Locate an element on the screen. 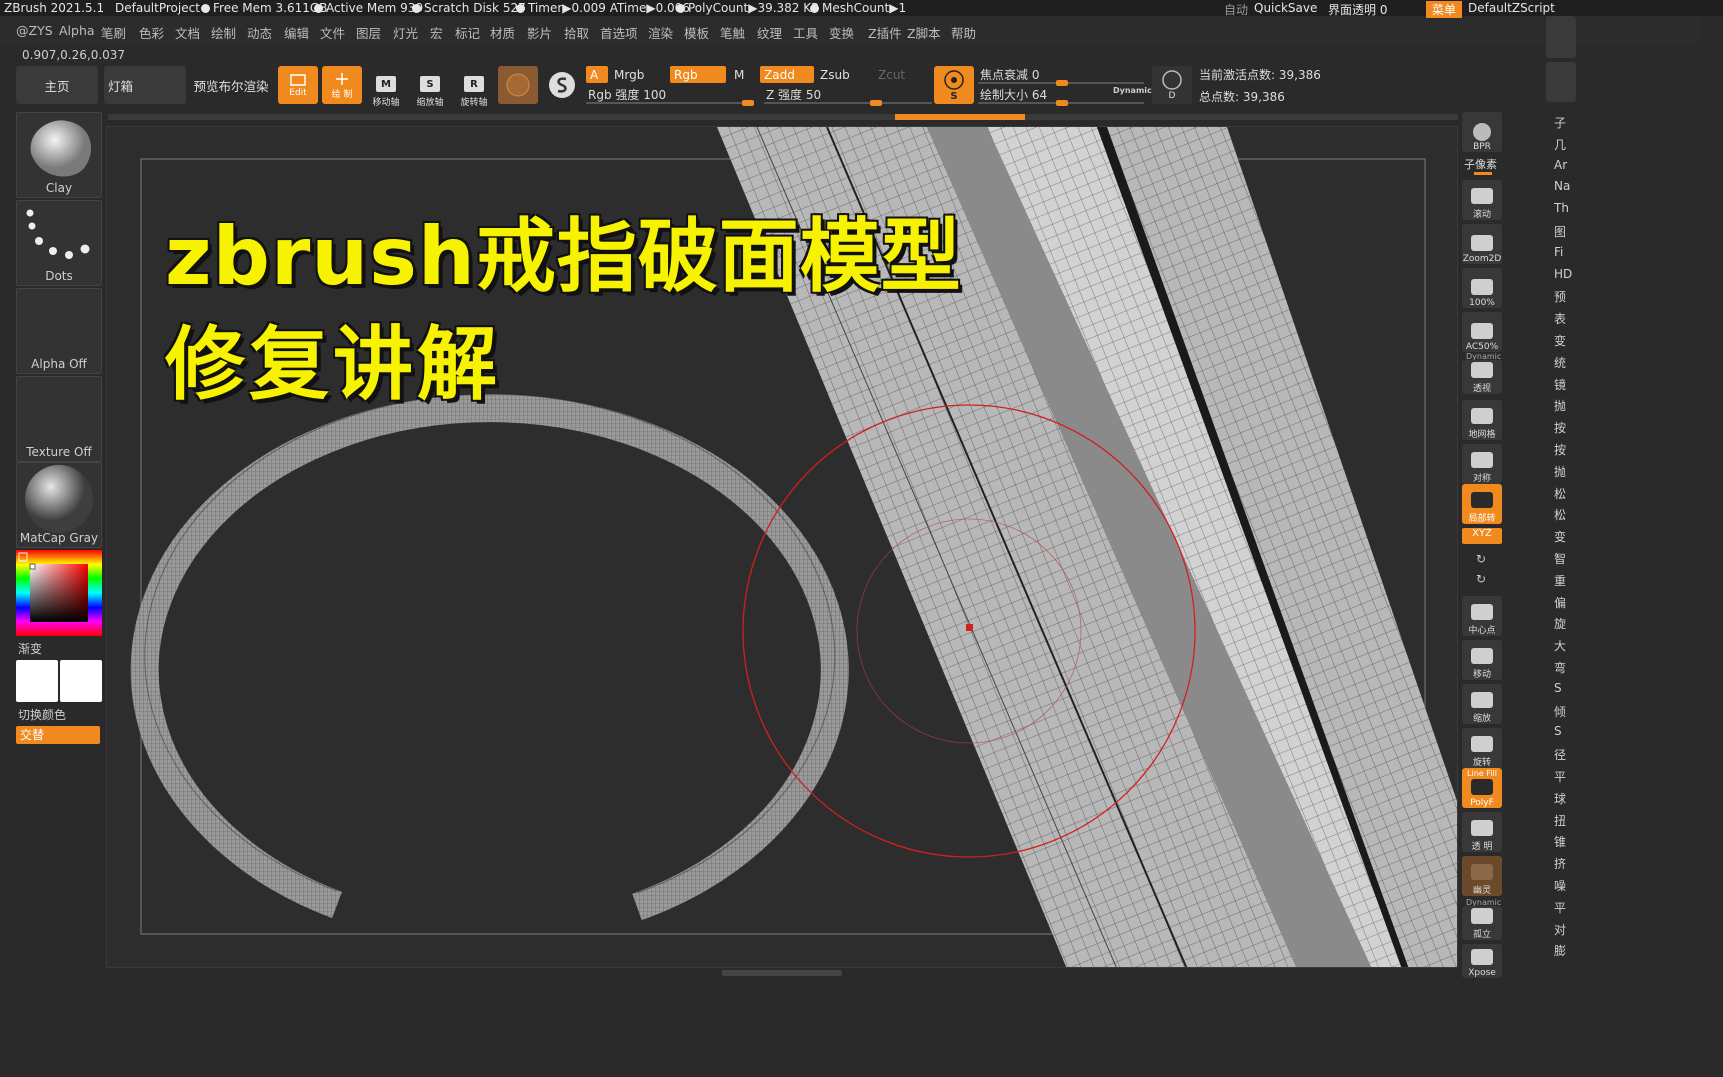 Image resolution: width=1723 pixels, height=1077 pixels. zoom2d-button: Zoom2D is located at coordinates (1482, 244).